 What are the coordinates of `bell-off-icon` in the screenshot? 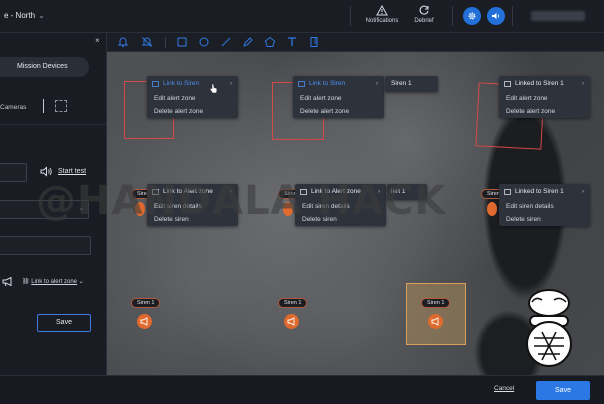 It's located at (147, 42).